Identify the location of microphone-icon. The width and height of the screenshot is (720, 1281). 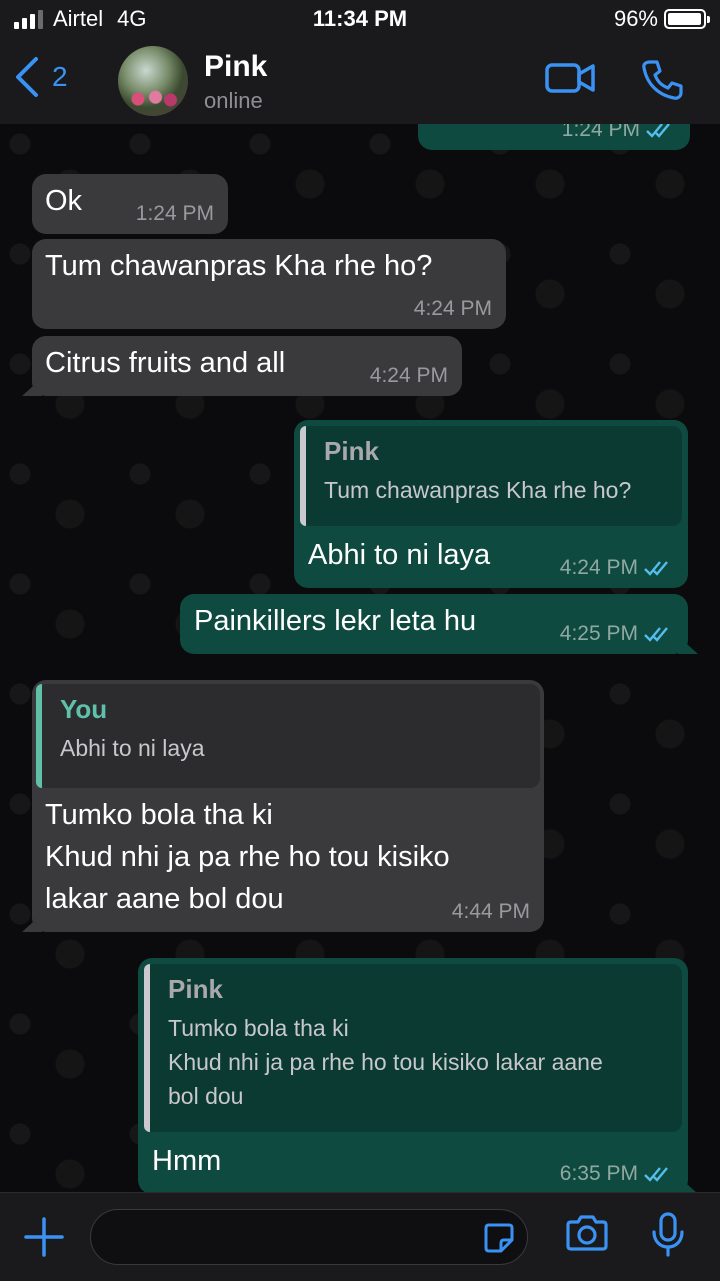
(668, 1234).